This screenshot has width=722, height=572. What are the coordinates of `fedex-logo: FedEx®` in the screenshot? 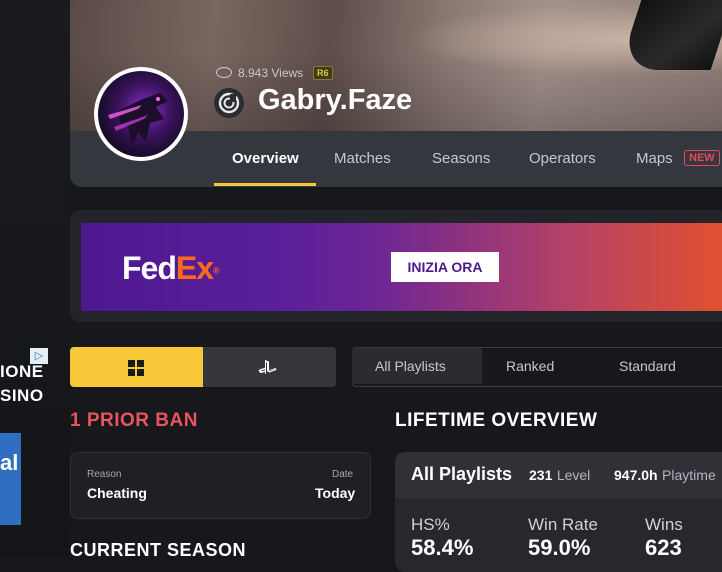 It's located at (171, 268).